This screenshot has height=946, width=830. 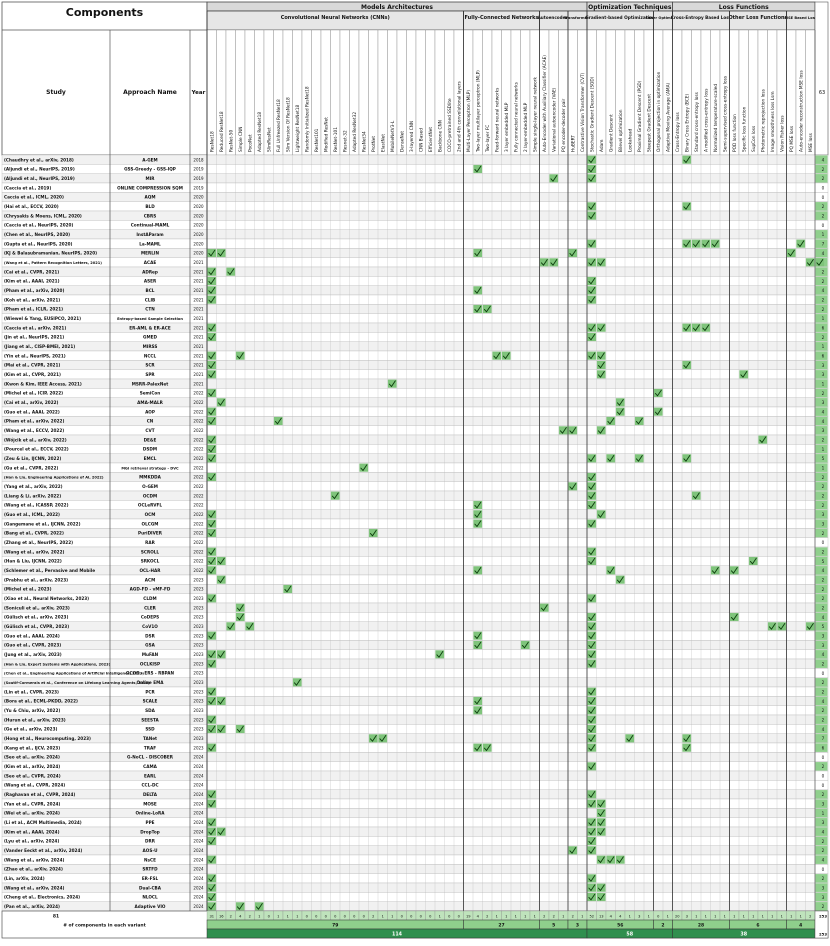 I want to click on top-group-label: Loss Functions, so click(x=744, y=7).